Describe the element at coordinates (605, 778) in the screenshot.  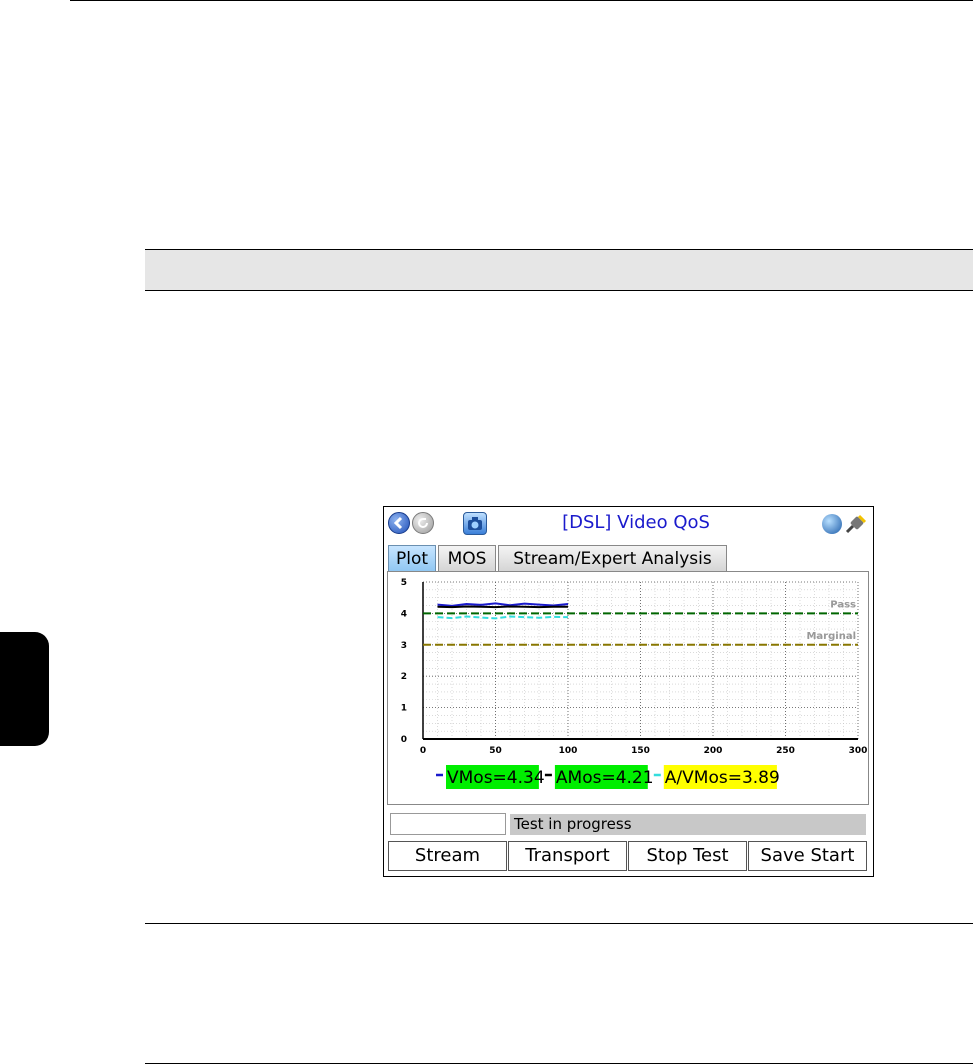
I see `legend-label: AMos=4.21` at that location.